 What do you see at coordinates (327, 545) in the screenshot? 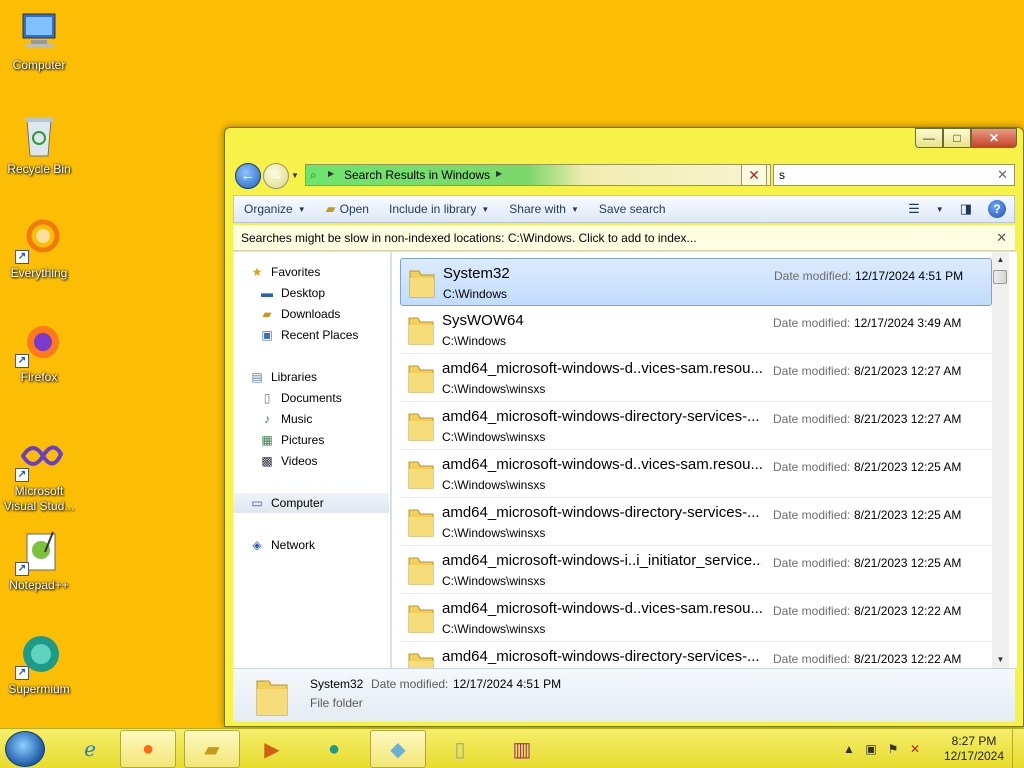
I see `nav-network: ◈ Network` at bounding box center [327, 545].